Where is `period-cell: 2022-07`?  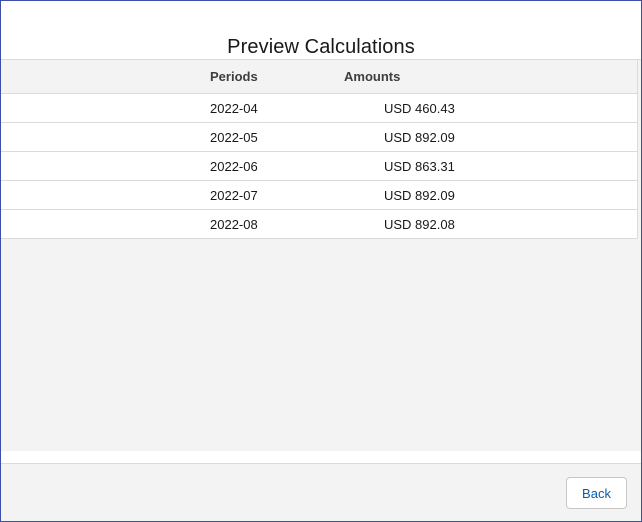
period-cell: 2022-07 is located at coordinates (234, 195).